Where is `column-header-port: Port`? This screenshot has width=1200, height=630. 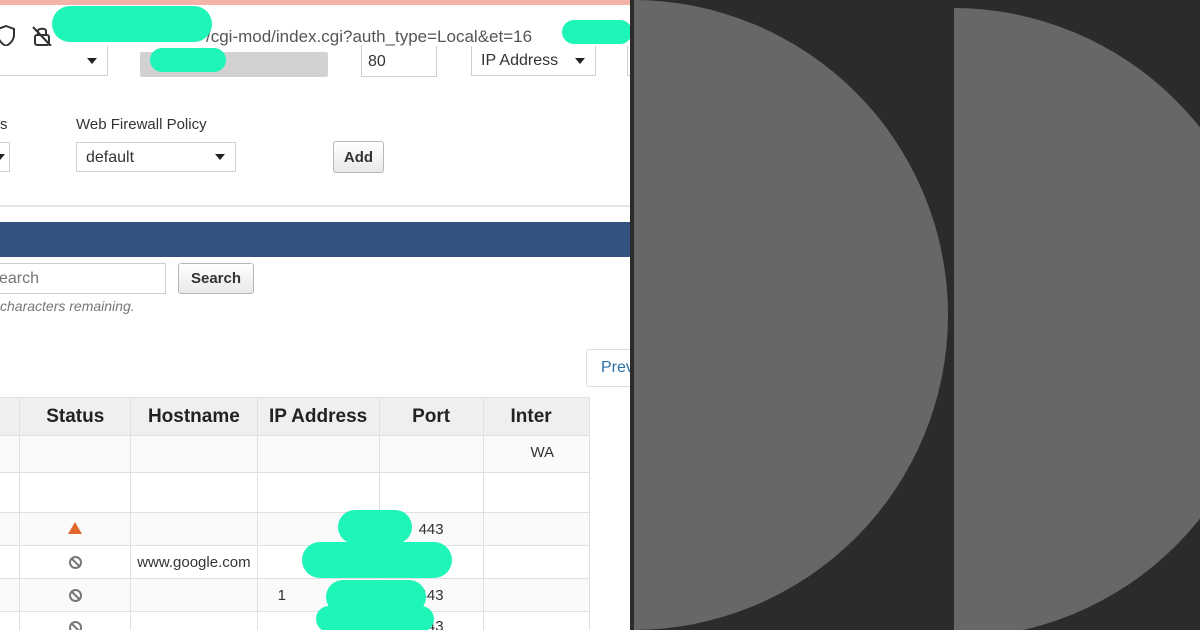
column-header-port: Port is located at coordinates (431, 416).